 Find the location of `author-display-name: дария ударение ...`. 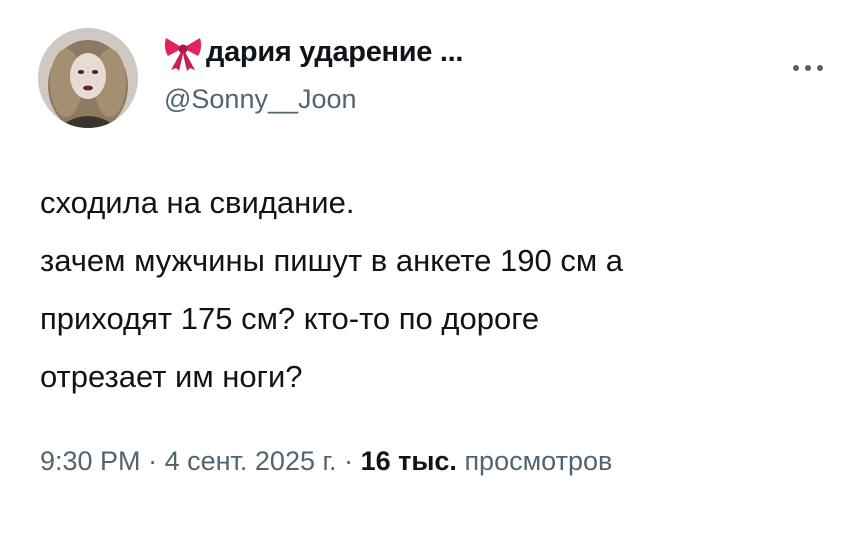

author-display-name: дария ударение ... is located at coordinates (312, 52).